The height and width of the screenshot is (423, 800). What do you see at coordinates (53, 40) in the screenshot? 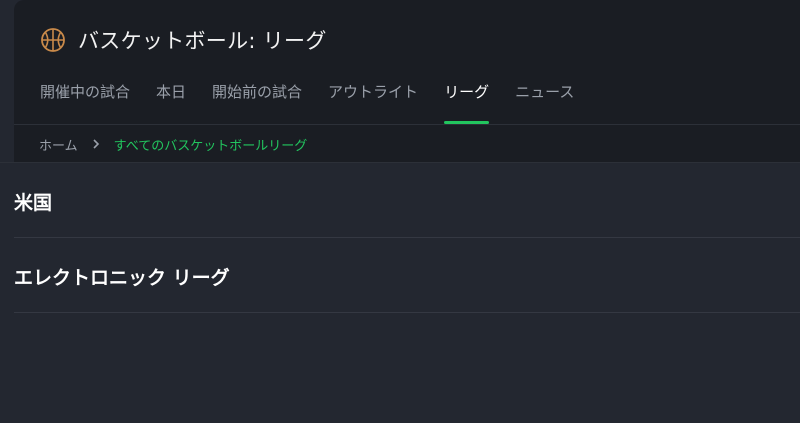
I see `basketball-icon` at bounding box center [53, 40].